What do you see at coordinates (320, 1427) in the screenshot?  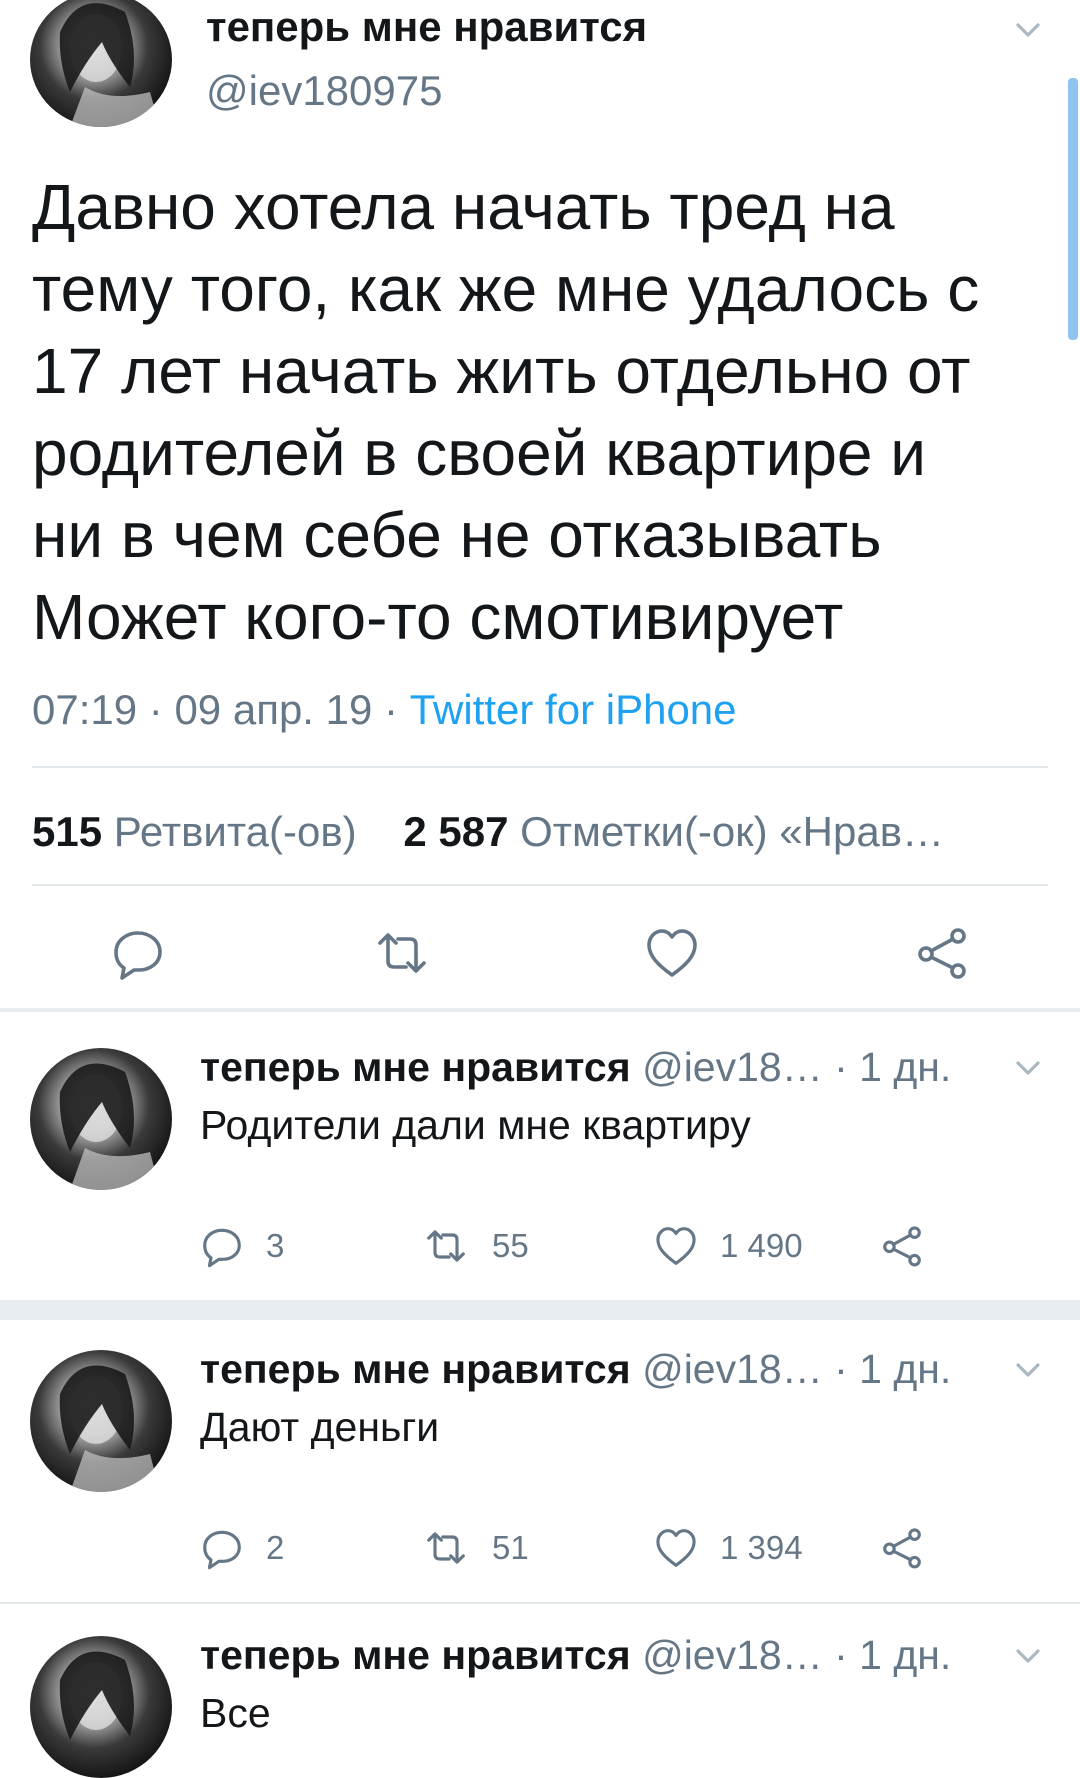 I see `reply-text: Дают деньги` at bounding box center [320, 1427].